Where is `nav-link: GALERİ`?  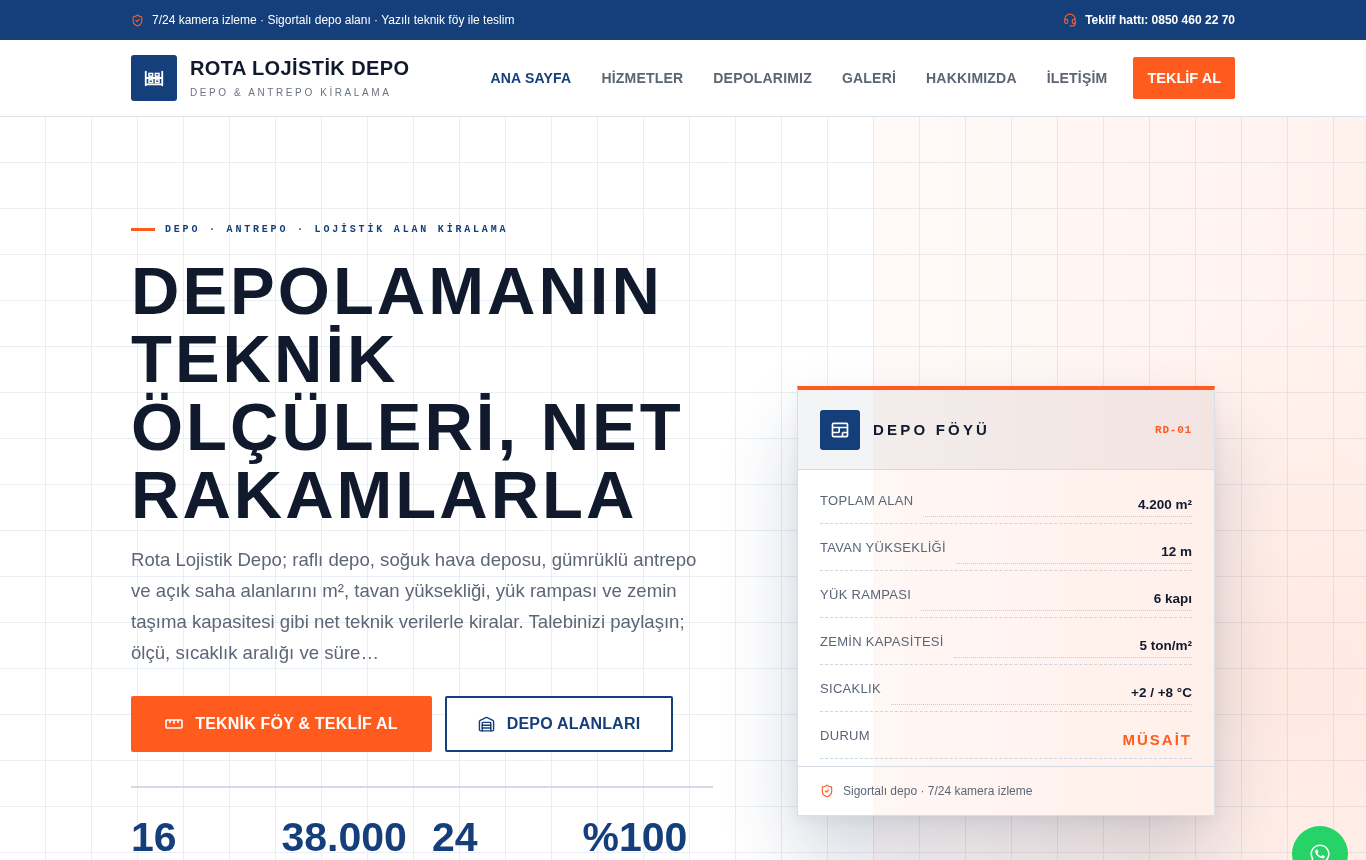
nav-link: GALERİ is located at coordinates (869, 78).